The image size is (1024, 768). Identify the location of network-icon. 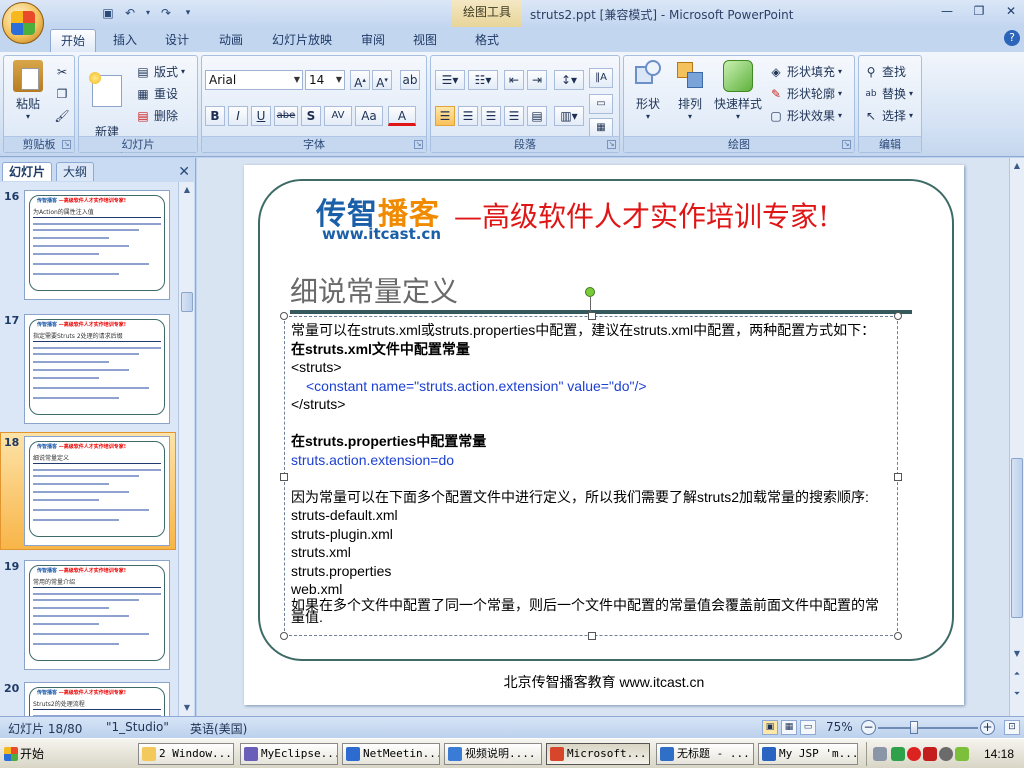
(880, 754).